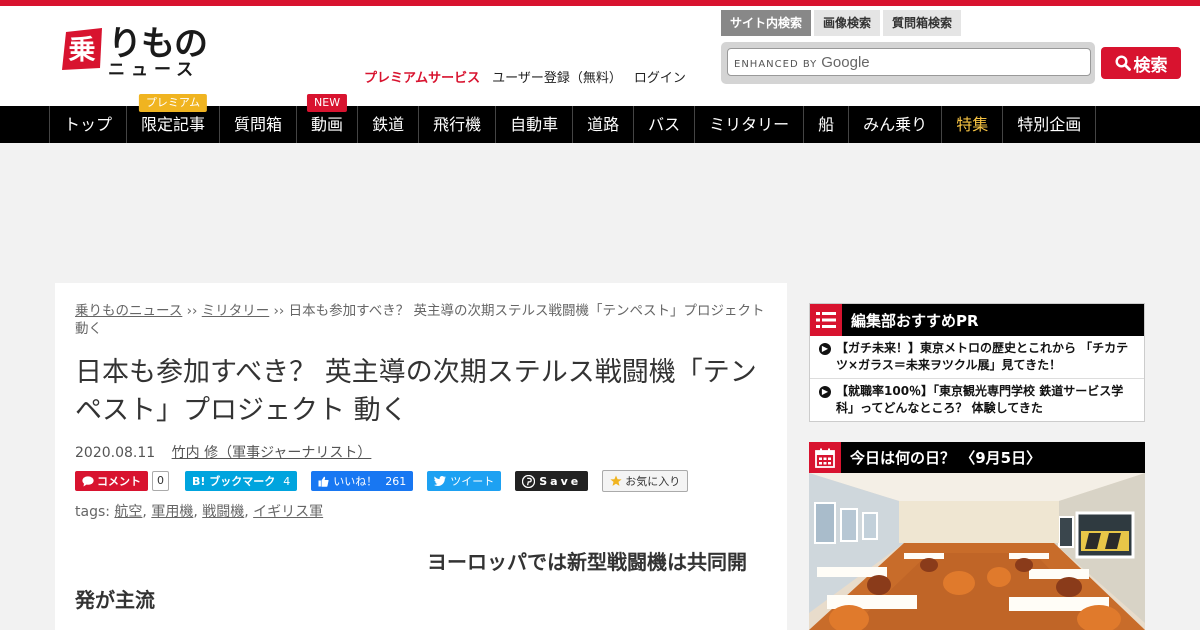 This screenshot has width=1200, height=630. Describe the element at coordinates (327, 103) in the screenshot. I see `new-badge: NEW` at that location.